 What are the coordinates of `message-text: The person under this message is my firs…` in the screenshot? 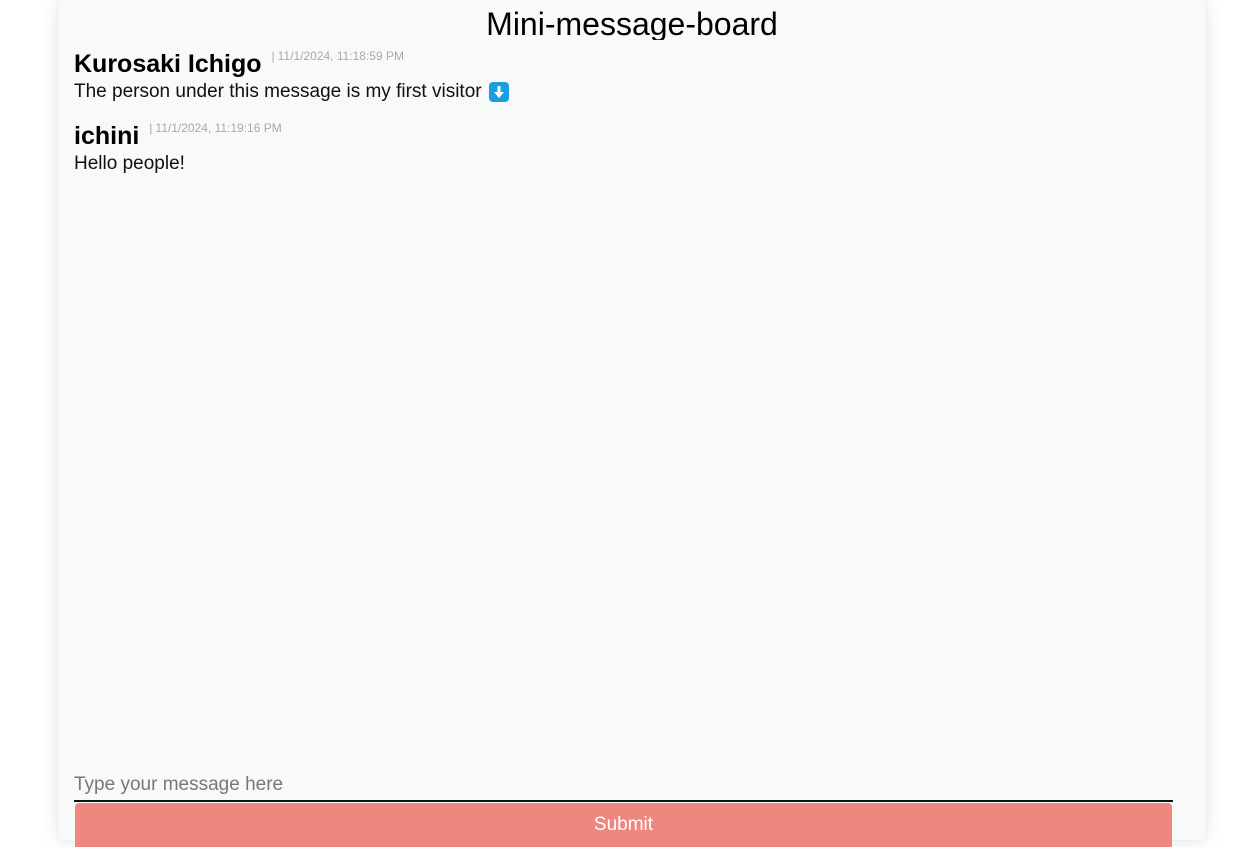 It's located at (278, 91).